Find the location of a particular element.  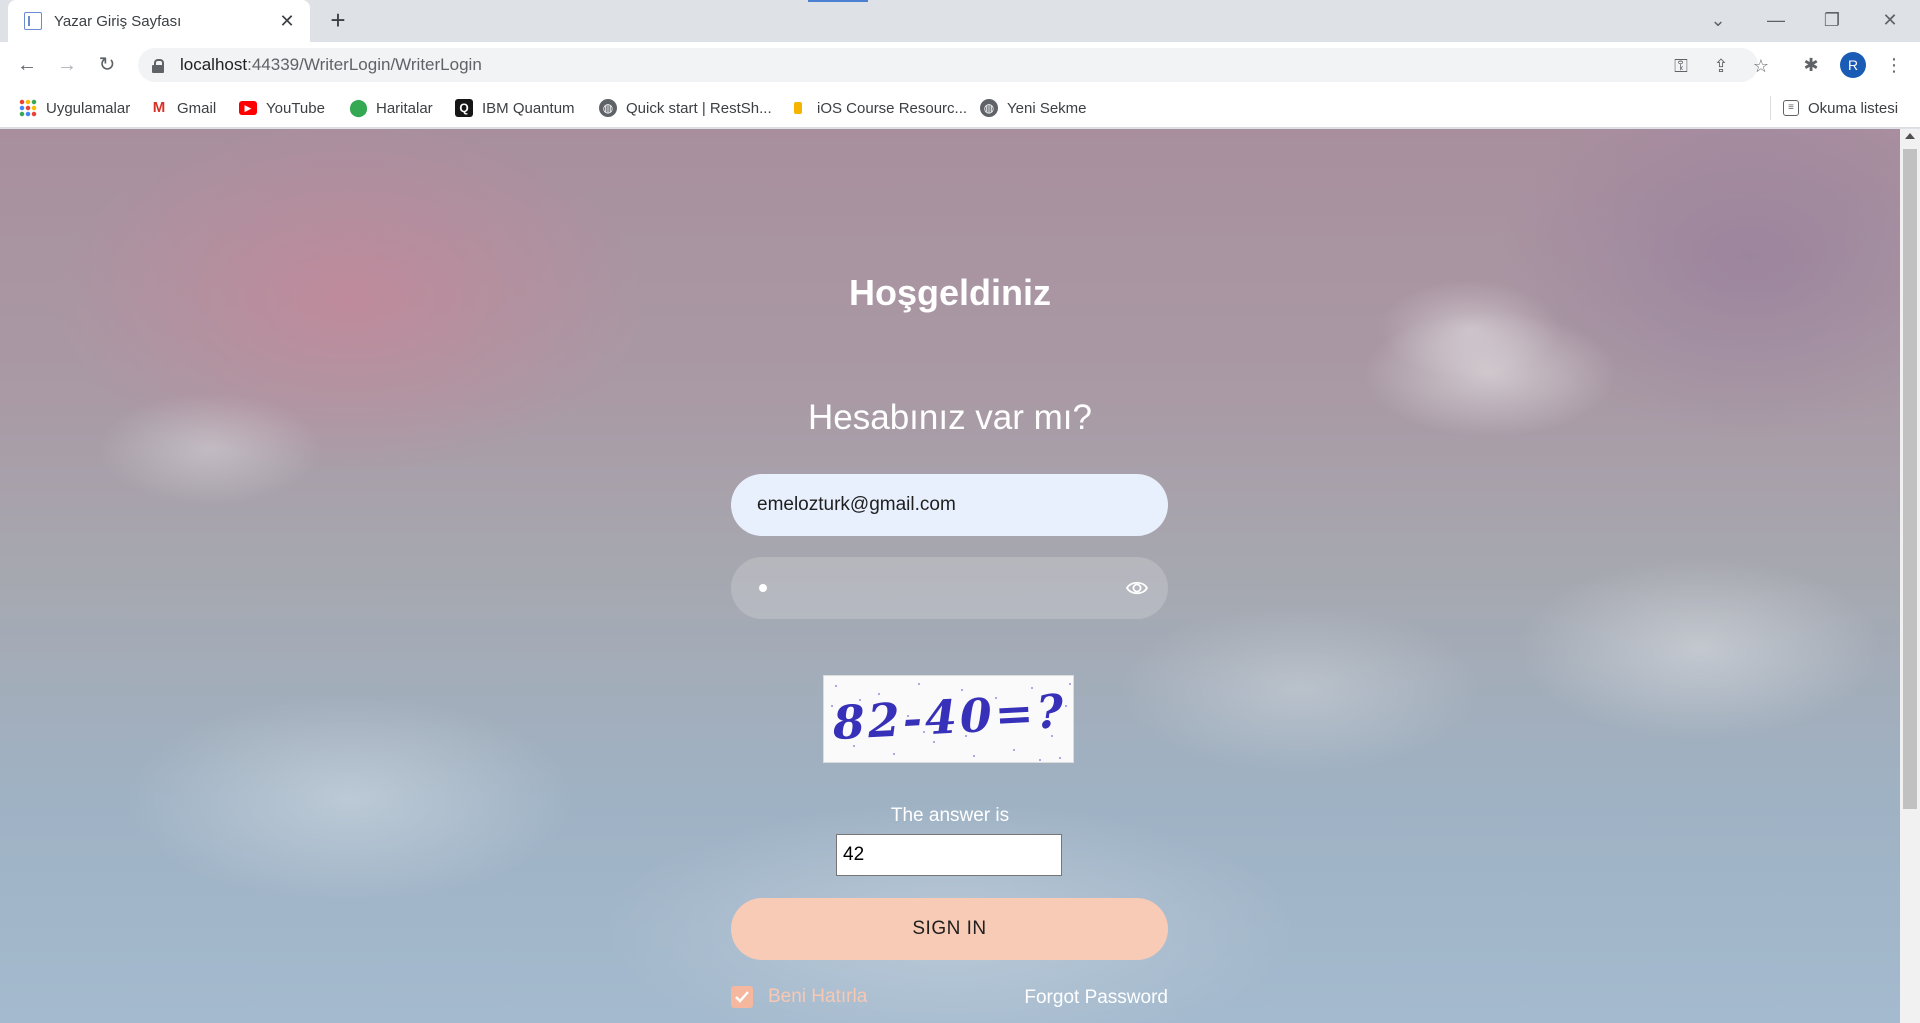

bookmark-apps: Uygulamalar is located at coordinates (74, 108).